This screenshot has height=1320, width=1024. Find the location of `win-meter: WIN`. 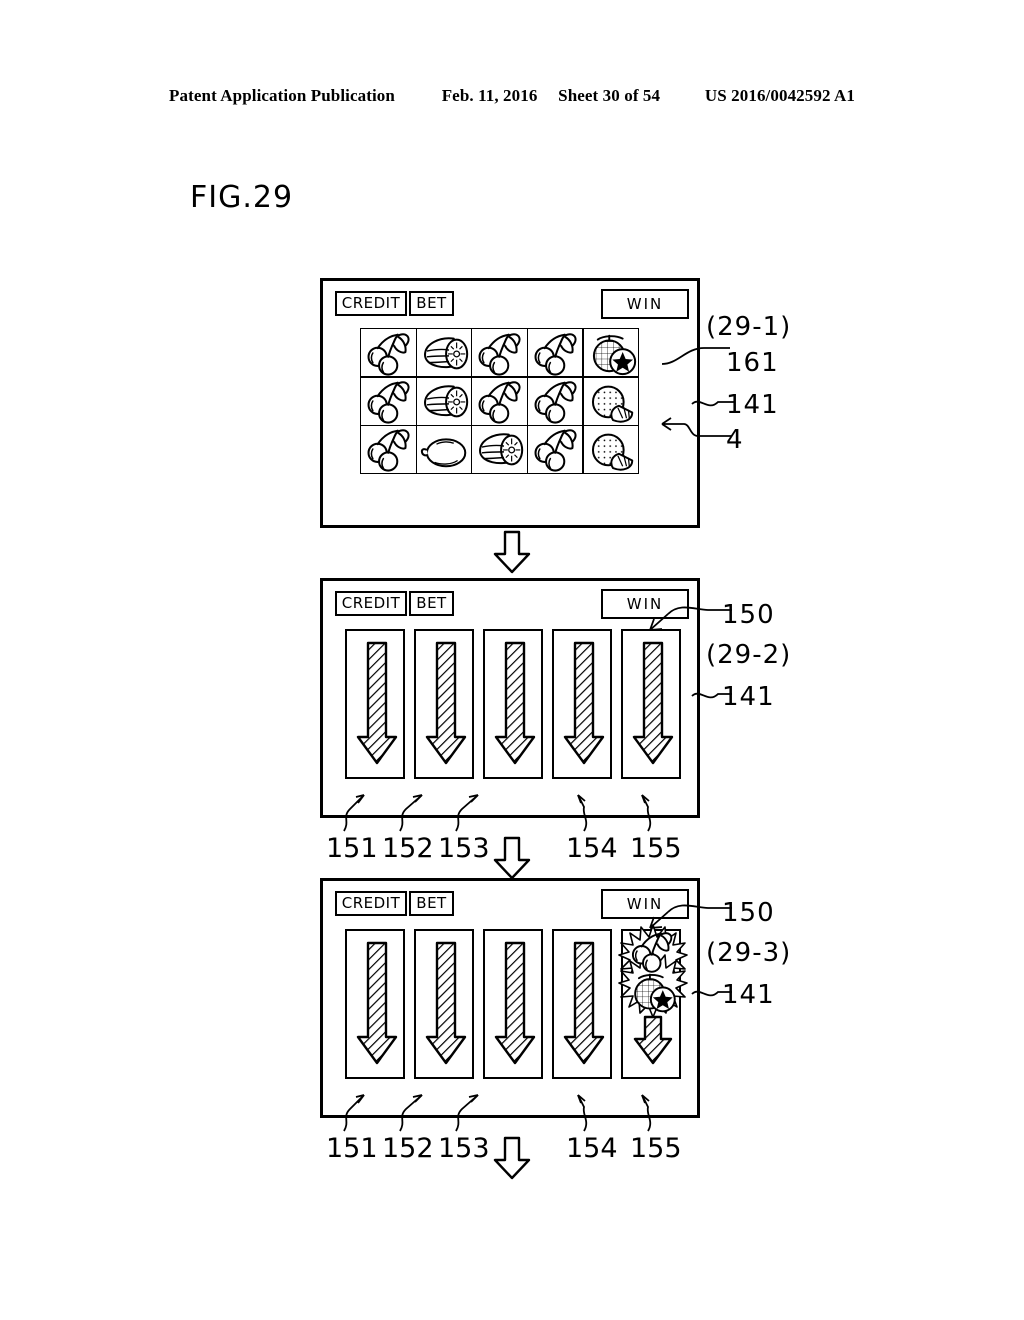

win-meter: WIN is located at coordinates (645, 304).